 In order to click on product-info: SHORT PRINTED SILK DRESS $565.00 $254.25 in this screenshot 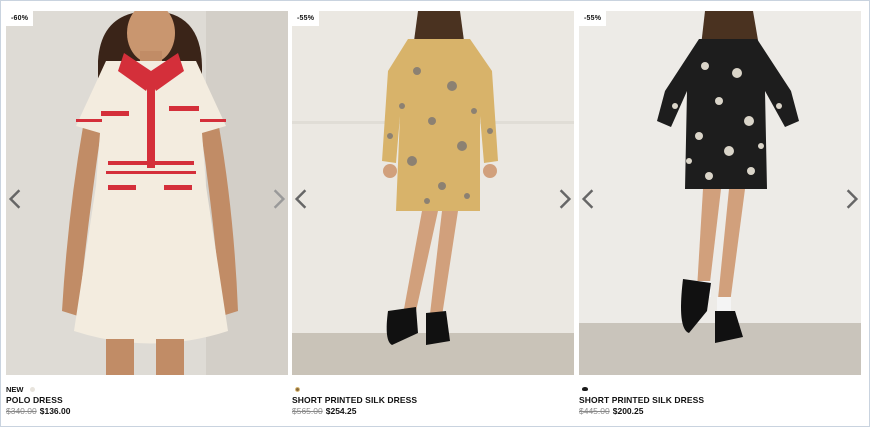, I will do `click(433, 395)`.